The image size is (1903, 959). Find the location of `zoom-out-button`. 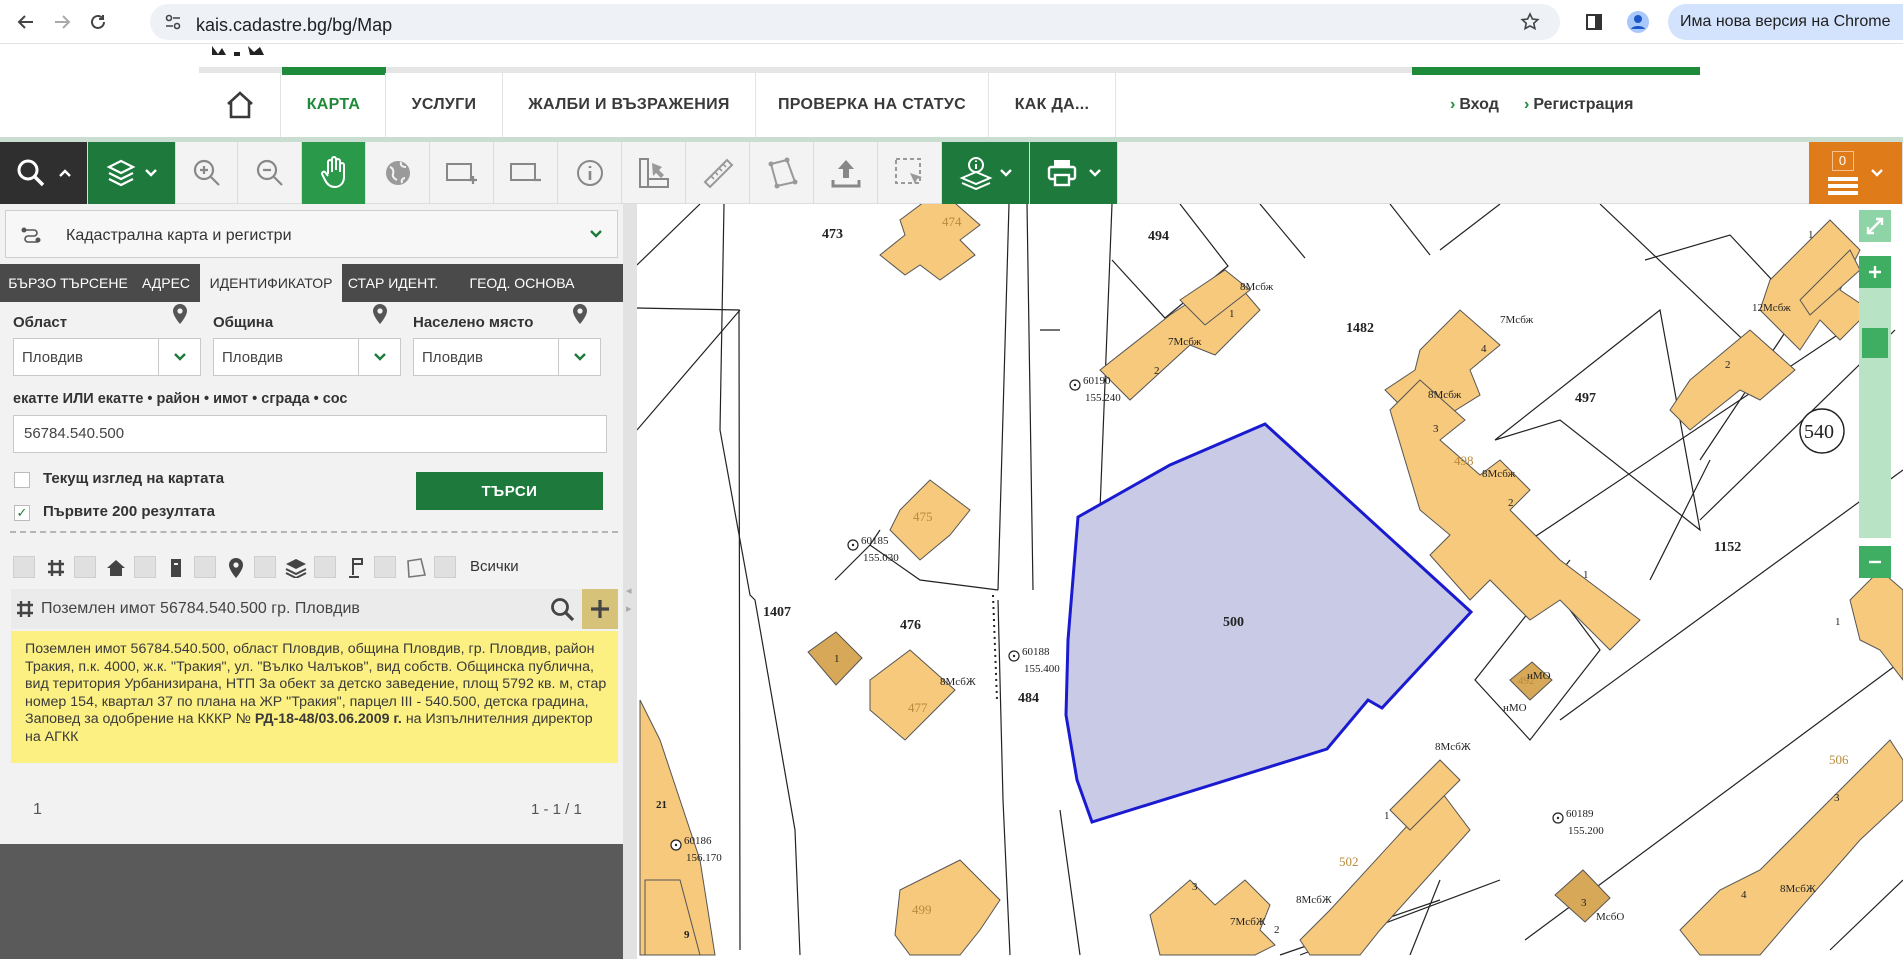

zoom-out-button is located at coordinates (270, 173).